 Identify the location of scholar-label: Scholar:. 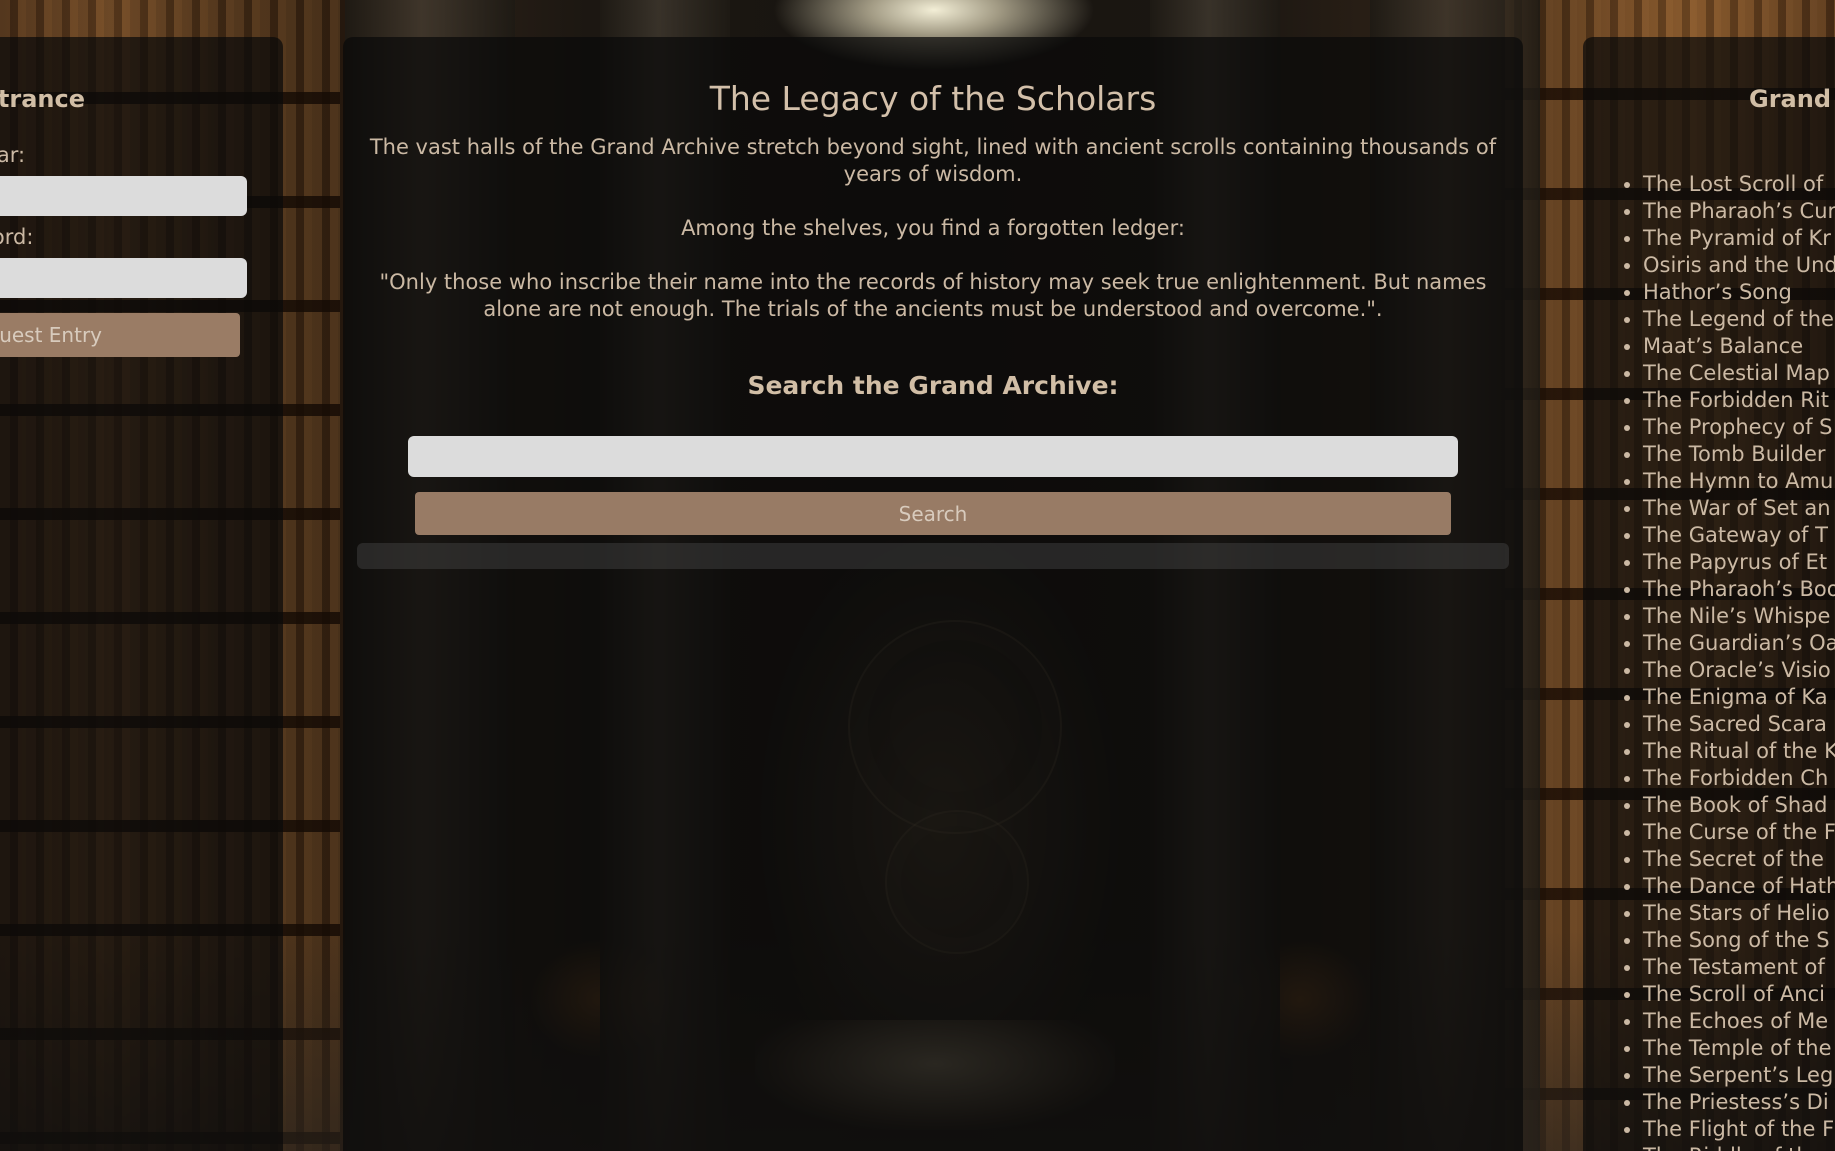
(13, 155).